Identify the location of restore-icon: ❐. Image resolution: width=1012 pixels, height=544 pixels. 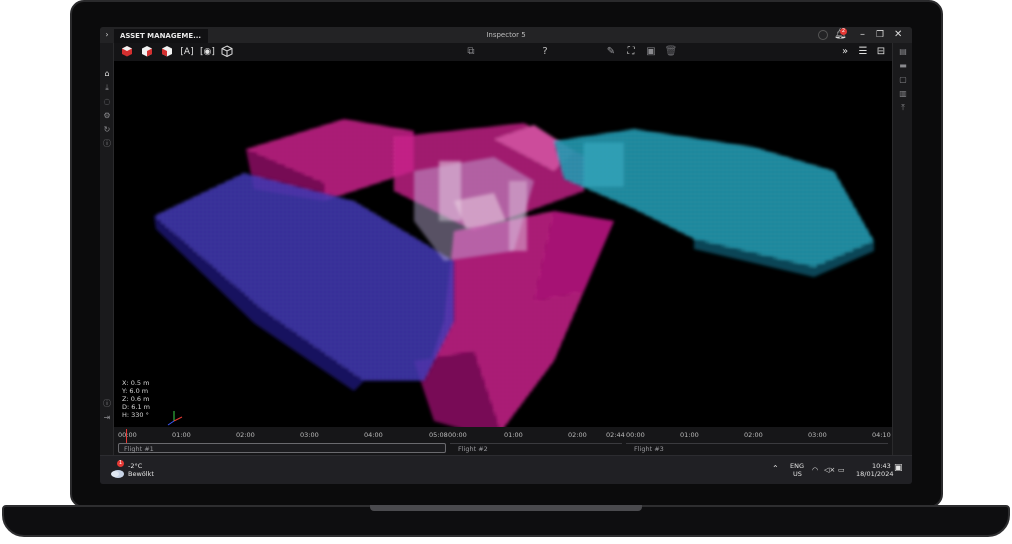
(880, 35).